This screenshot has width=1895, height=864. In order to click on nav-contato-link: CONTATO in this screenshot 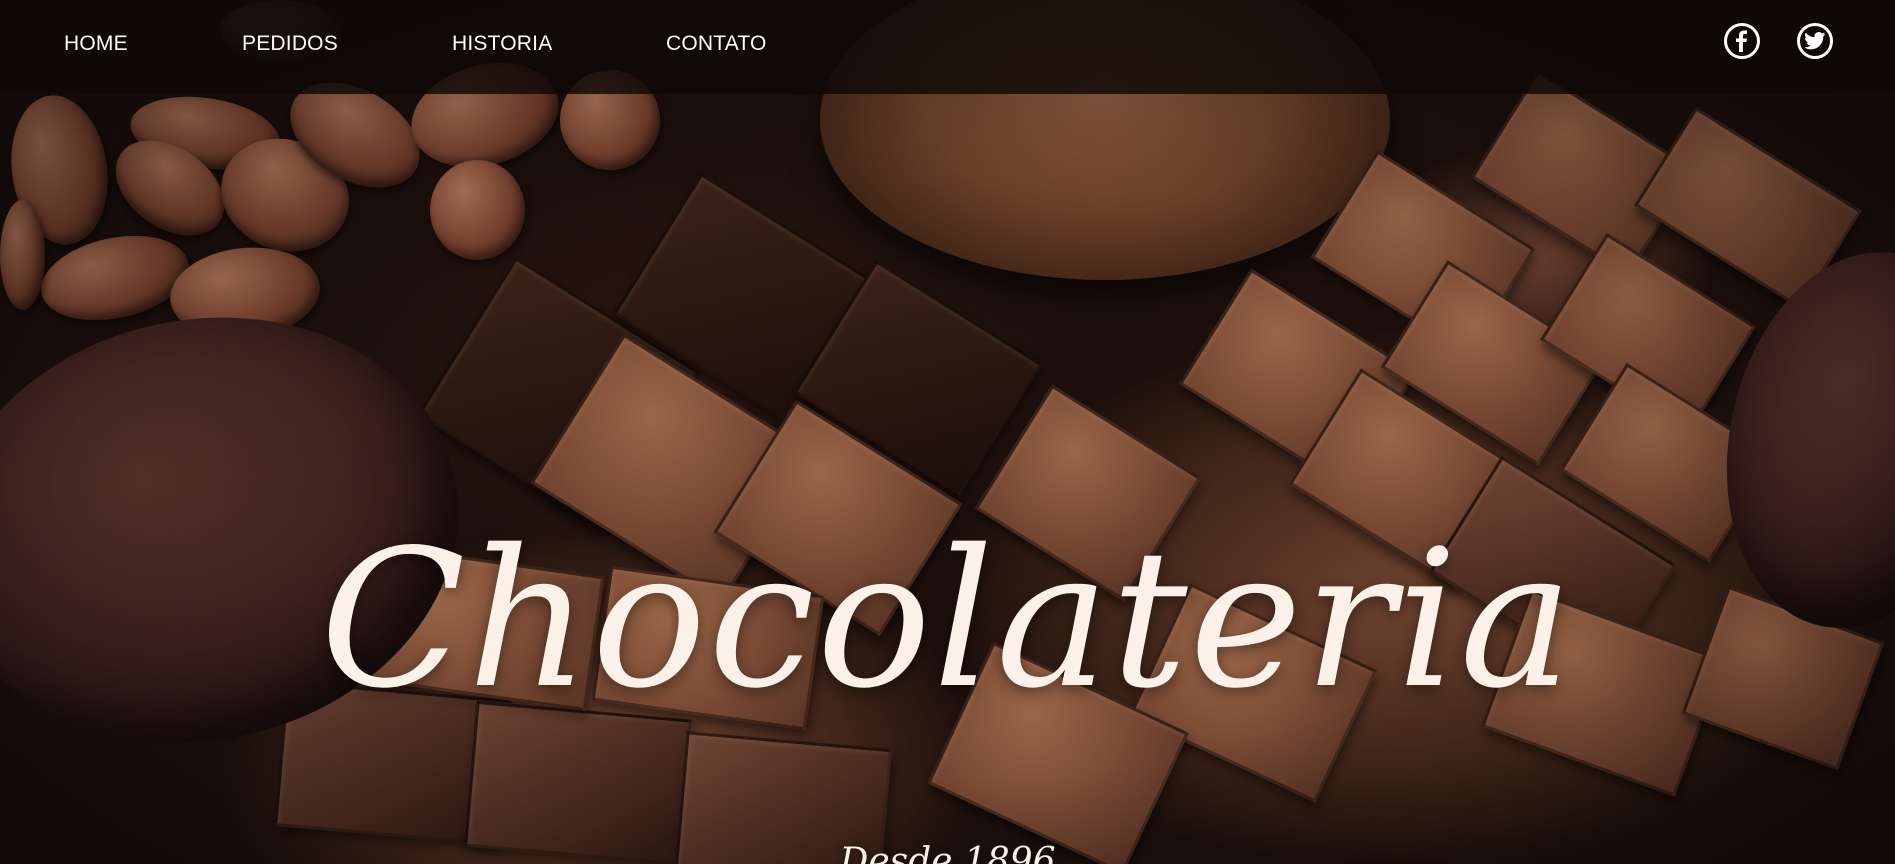, I will do `click(716, 44)`.